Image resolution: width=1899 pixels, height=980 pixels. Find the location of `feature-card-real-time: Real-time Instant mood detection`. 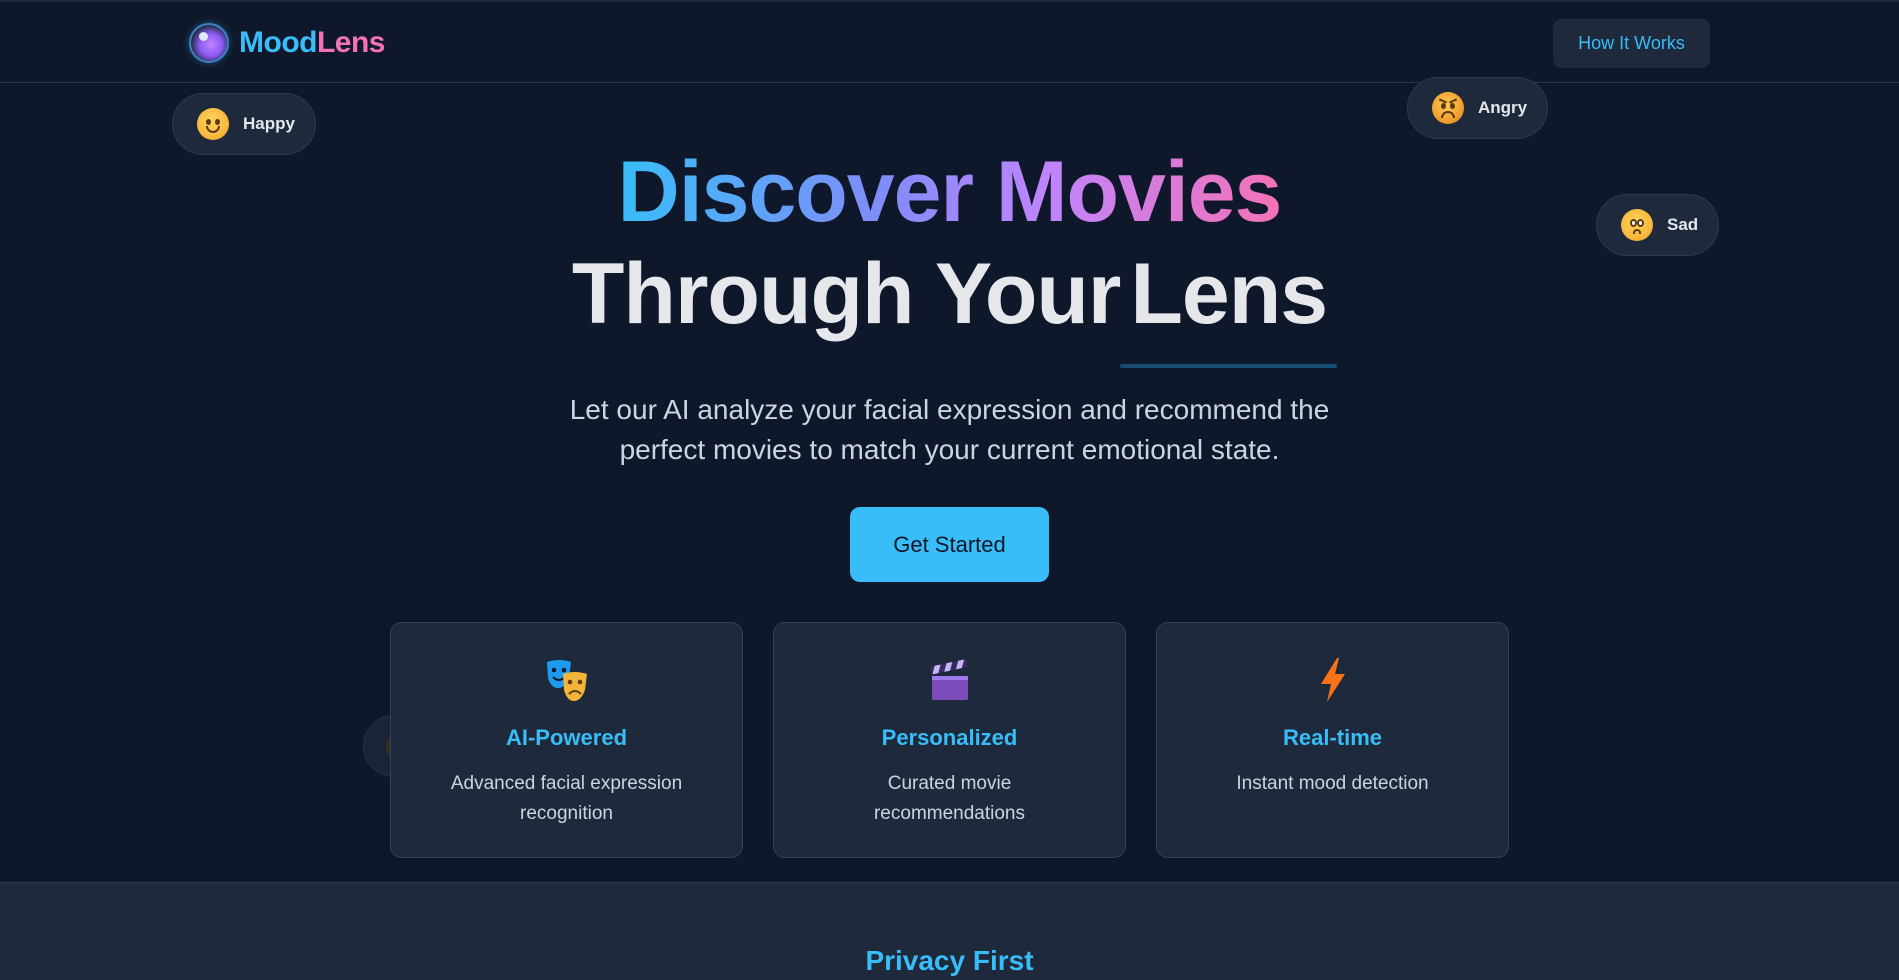

feature-card-real-time: Real-time Instant mood detection is located at coordinates (1332, 740).